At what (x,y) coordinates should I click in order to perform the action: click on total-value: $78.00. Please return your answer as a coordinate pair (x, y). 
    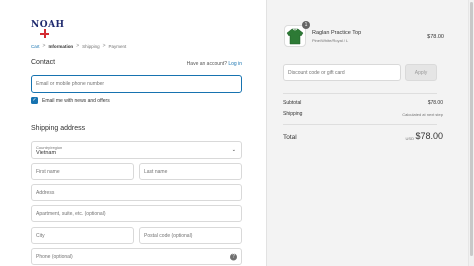
    Looking at the image, I should click on (429, 136).